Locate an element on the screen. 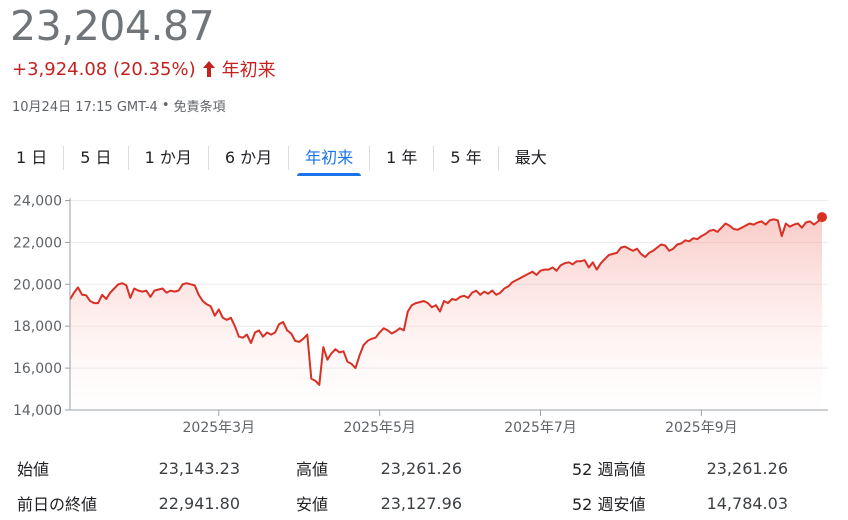  tab-5-day: 5 日 is located at coordinates (95, 156).